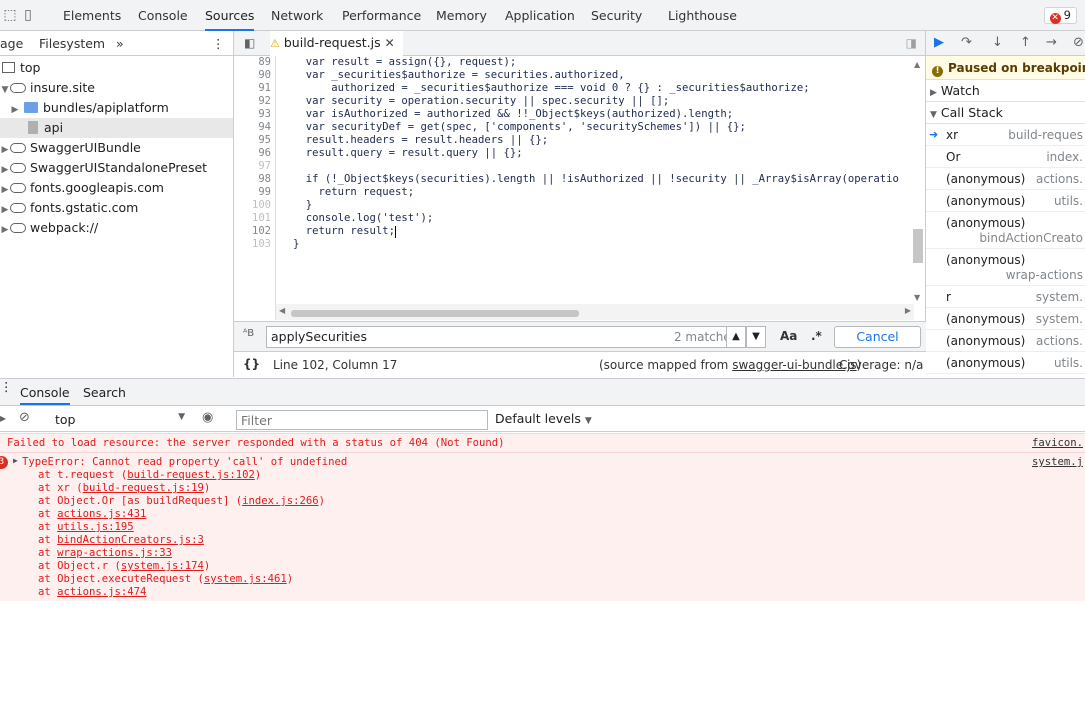 The width and height of the screenshot is (1085, 711). What do you see at coordinates (390, 43) in the screenshot?
I see `close-tab-icon: ✕` at bounding box center [390, 43].